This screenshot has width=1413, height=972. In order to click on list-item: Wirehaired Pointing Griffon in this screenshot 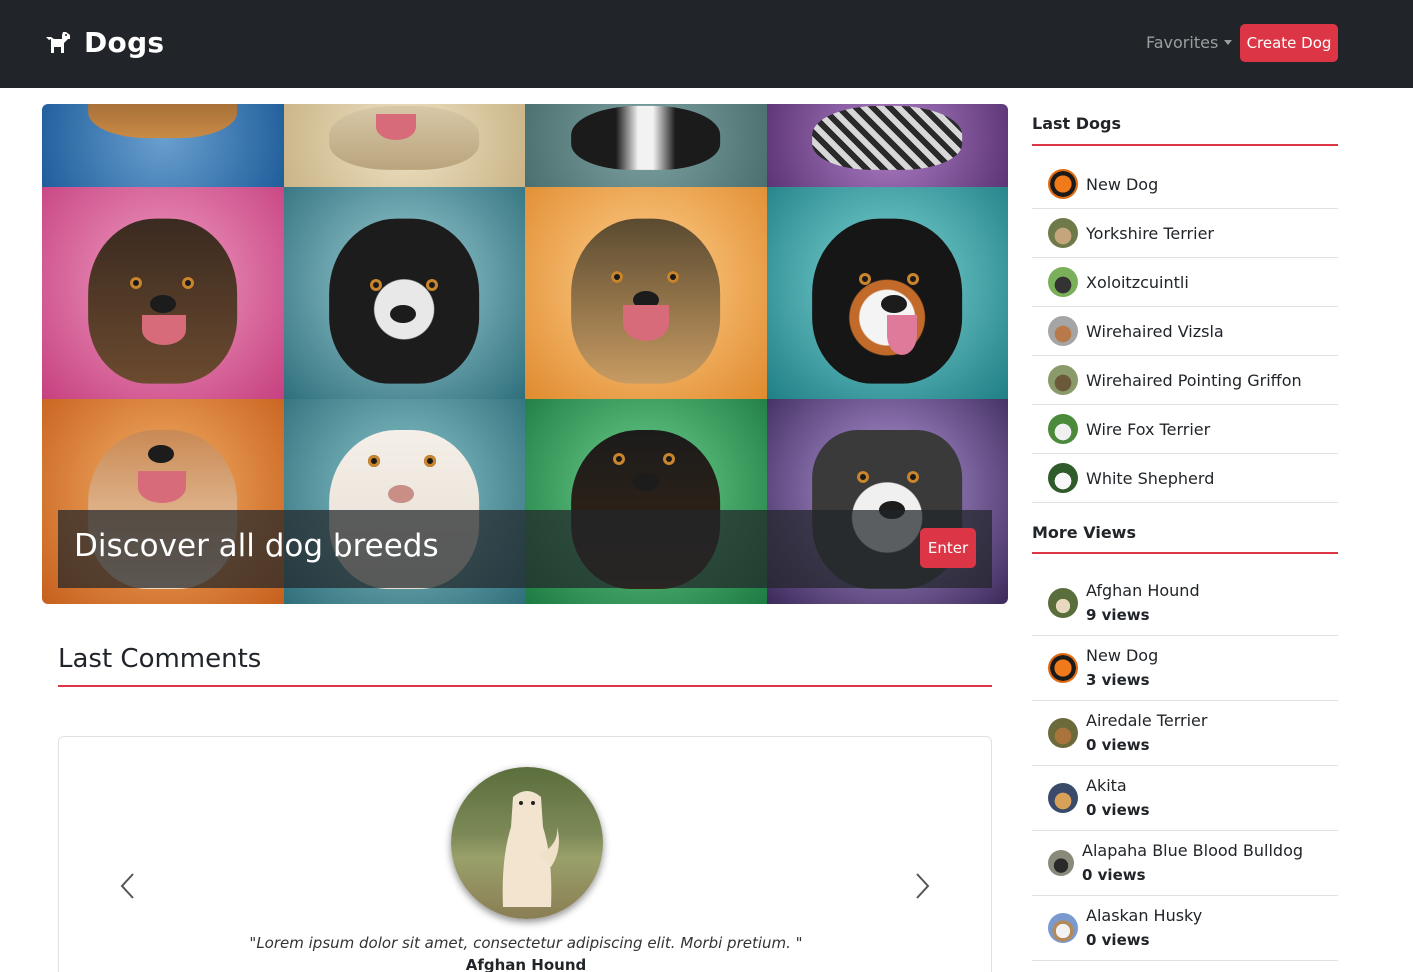, I will do `click(1185, 380)`.